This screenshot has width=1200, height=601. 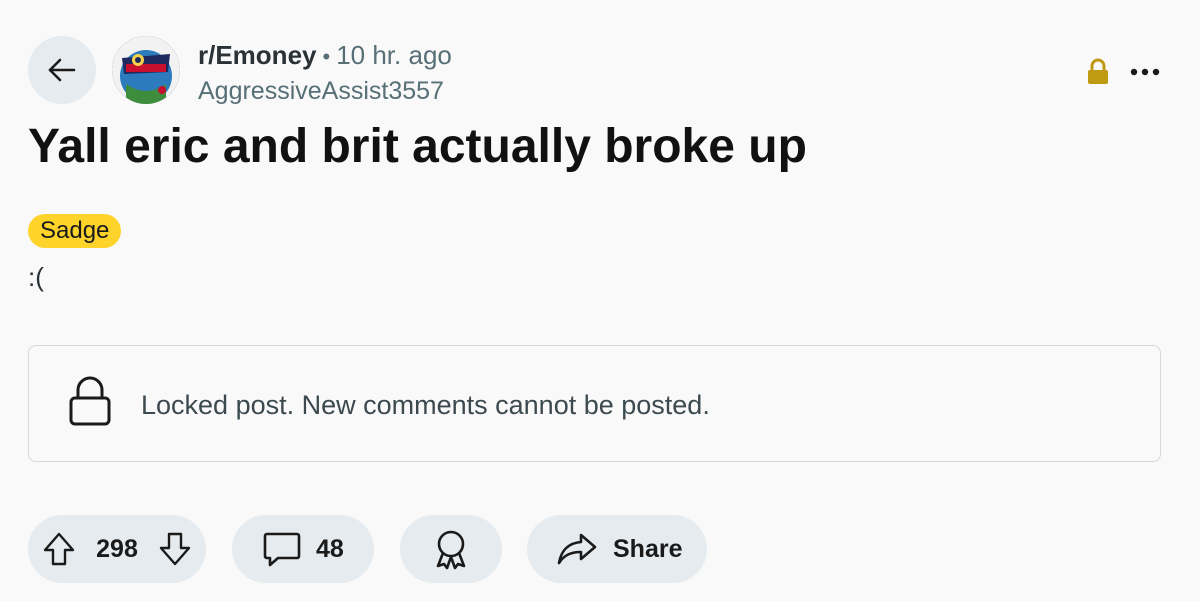 I want to click on vote-count: 298, so click(x=117, y=548).